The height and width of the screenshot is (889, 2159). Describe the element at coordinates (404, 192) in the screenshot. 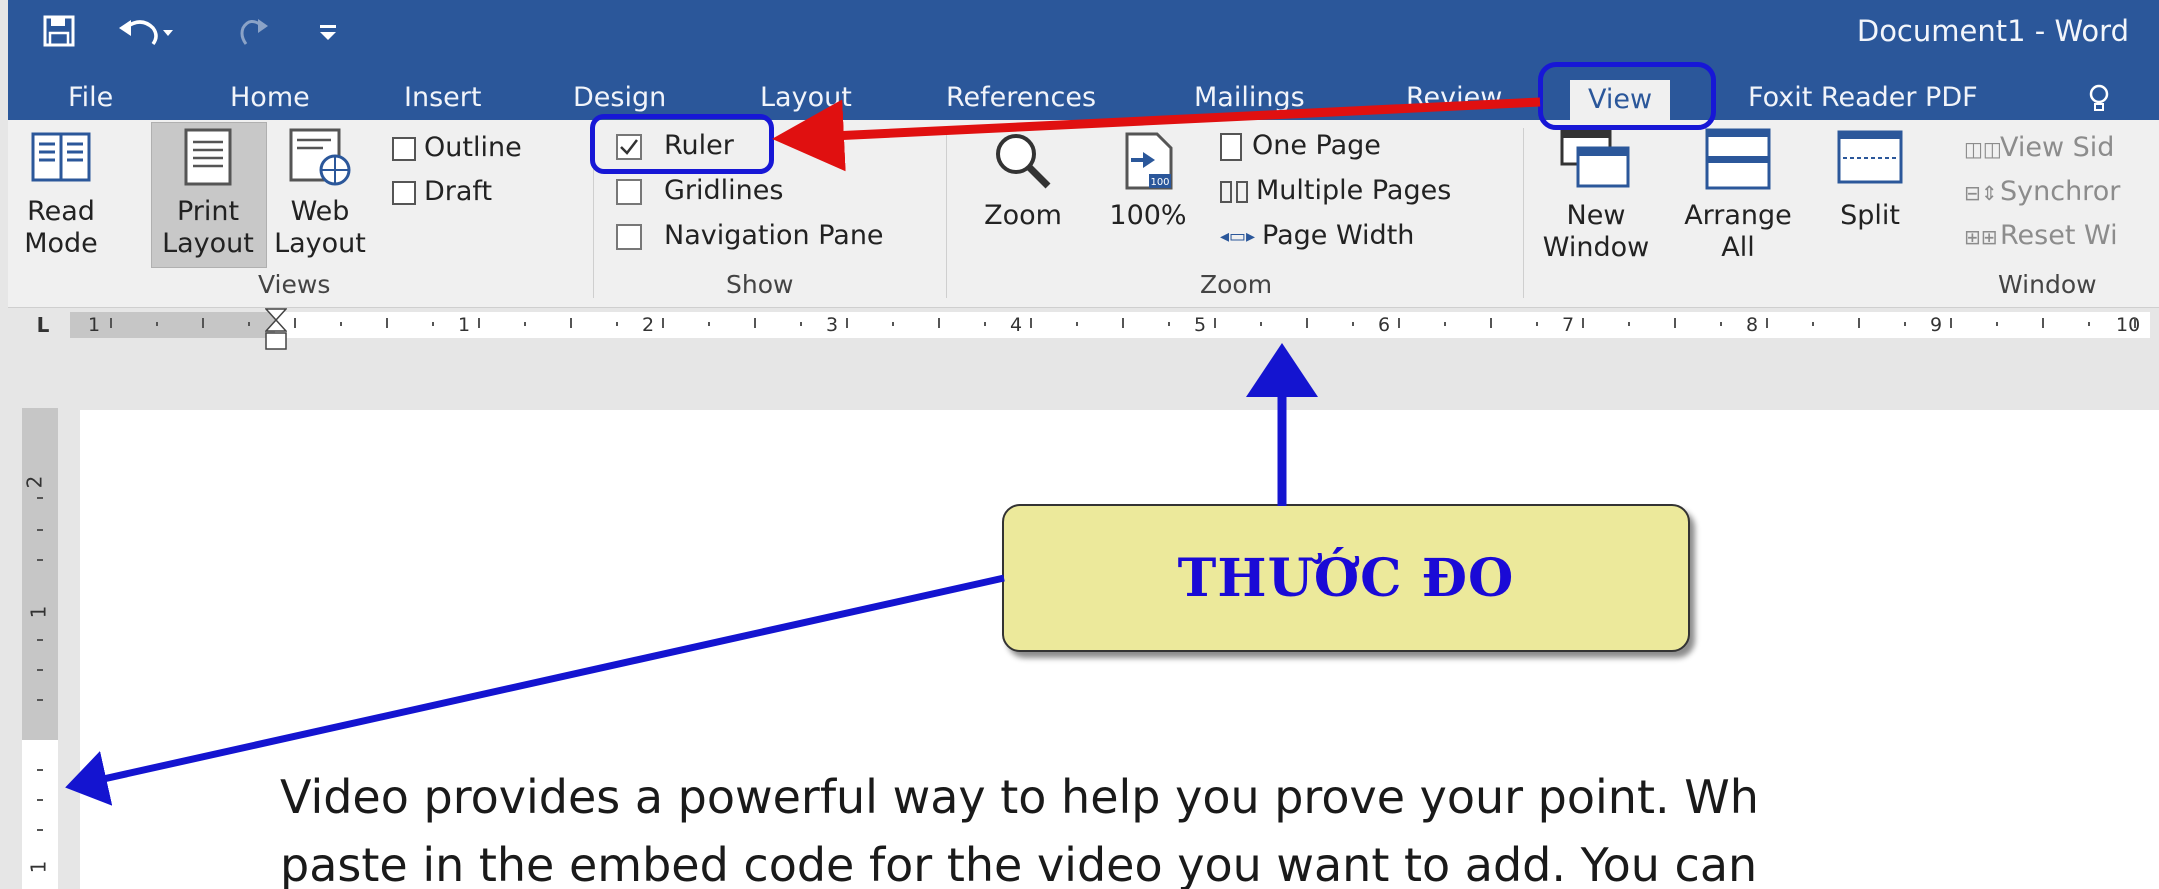

I see `draft-icon` at that location.